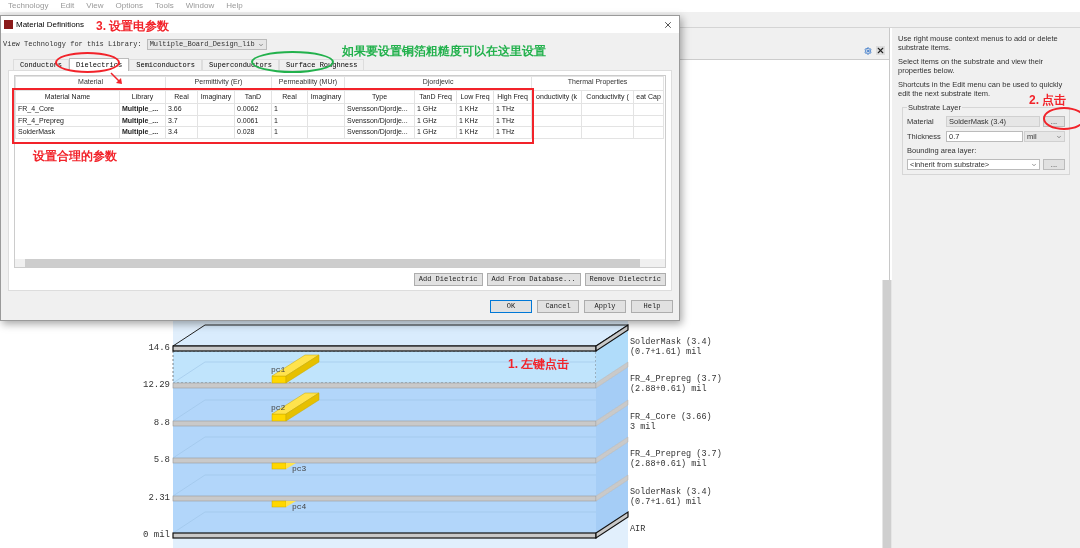 This screenshot has height=548, width=1080. What do you see at coordinates (1061, 118) in the screenshot?
I see `highlight-ellipse` at bounding box center [1061, 118].